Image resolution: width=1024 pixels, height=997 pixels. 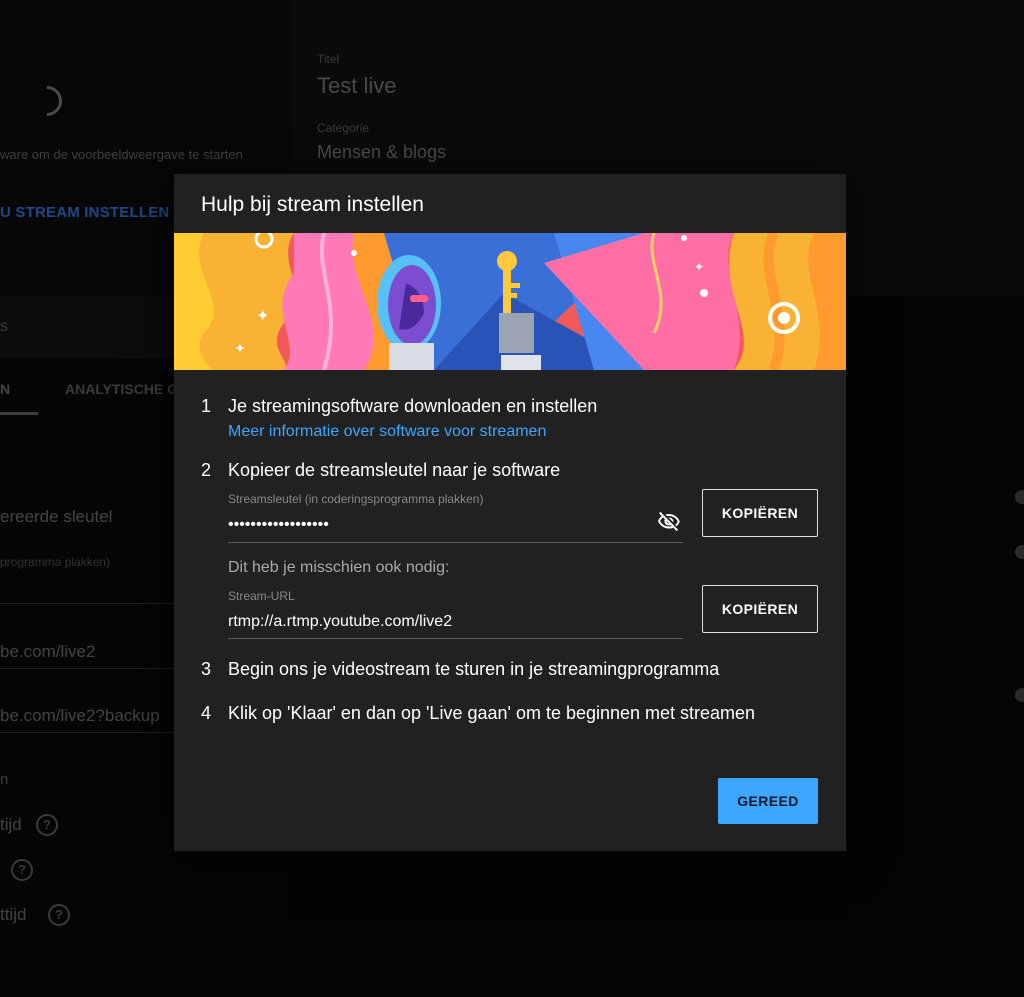 What do you see at coordinates (121, 389) in the screenshot?
I see `tab-analytics: ANALYTISCHE G` at bounding box center [121, 389].